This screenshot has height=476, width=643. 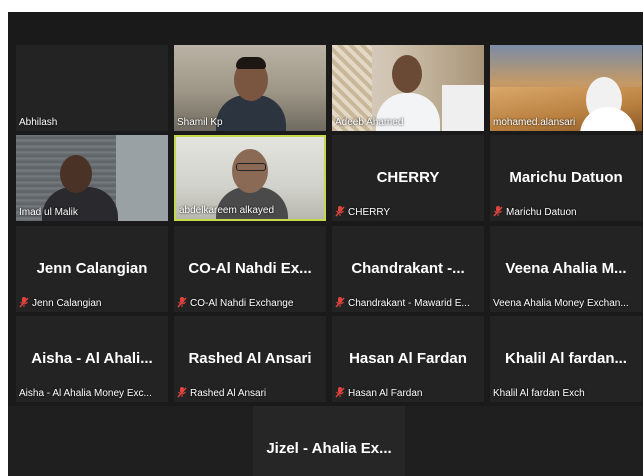 I want to click on participant-name: CO-Al Nahdi Exchange, so click(x=250, y=303).